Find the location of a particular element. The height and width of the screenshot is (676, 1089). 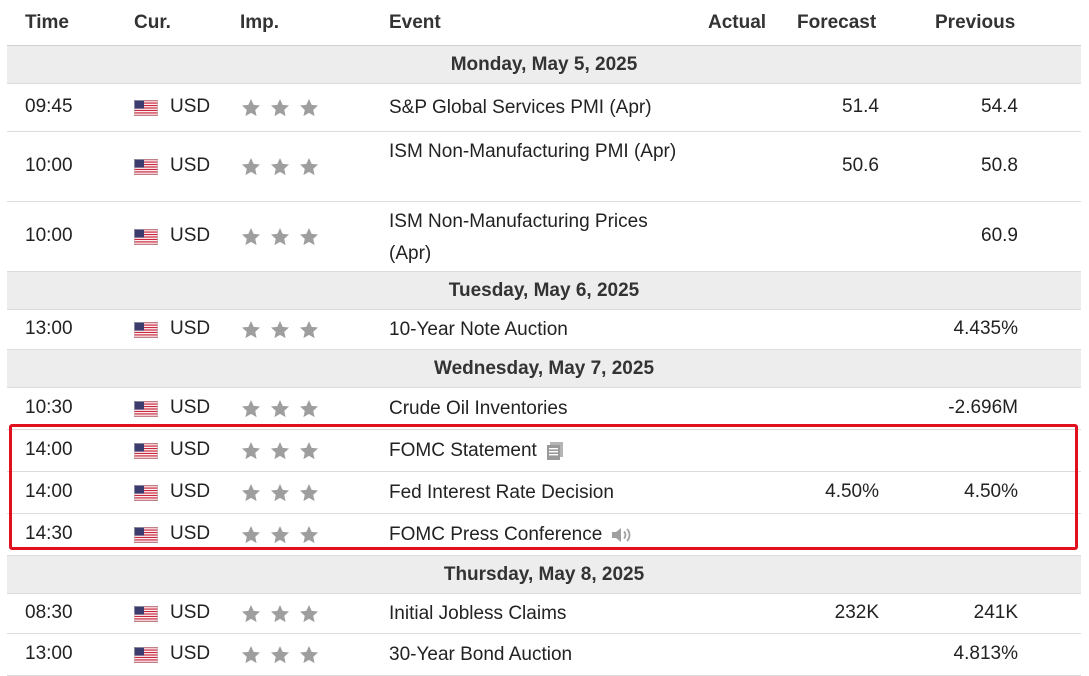

event-name: Initial Jobless Claims is located at coordinates (539, 614).